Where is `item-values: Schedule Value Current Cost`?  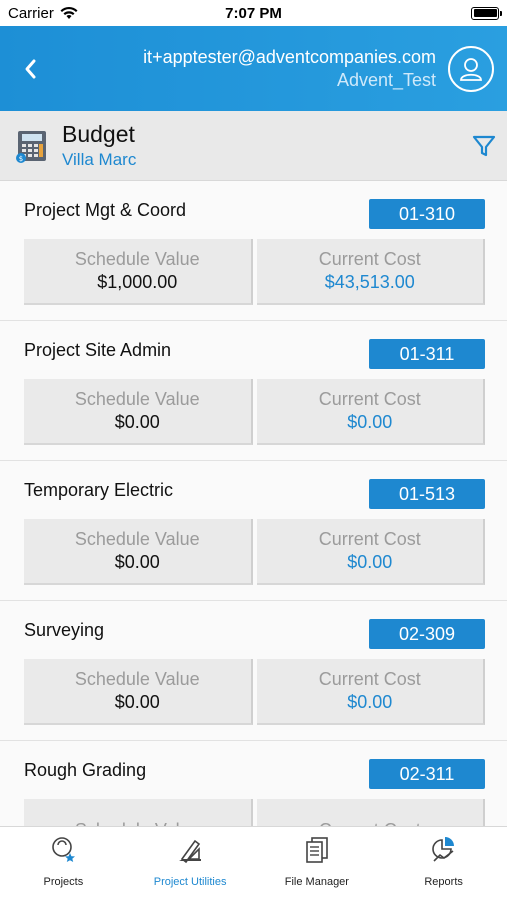
item-values: Schedule Value Current Cost is located at coordinates (254, 812).